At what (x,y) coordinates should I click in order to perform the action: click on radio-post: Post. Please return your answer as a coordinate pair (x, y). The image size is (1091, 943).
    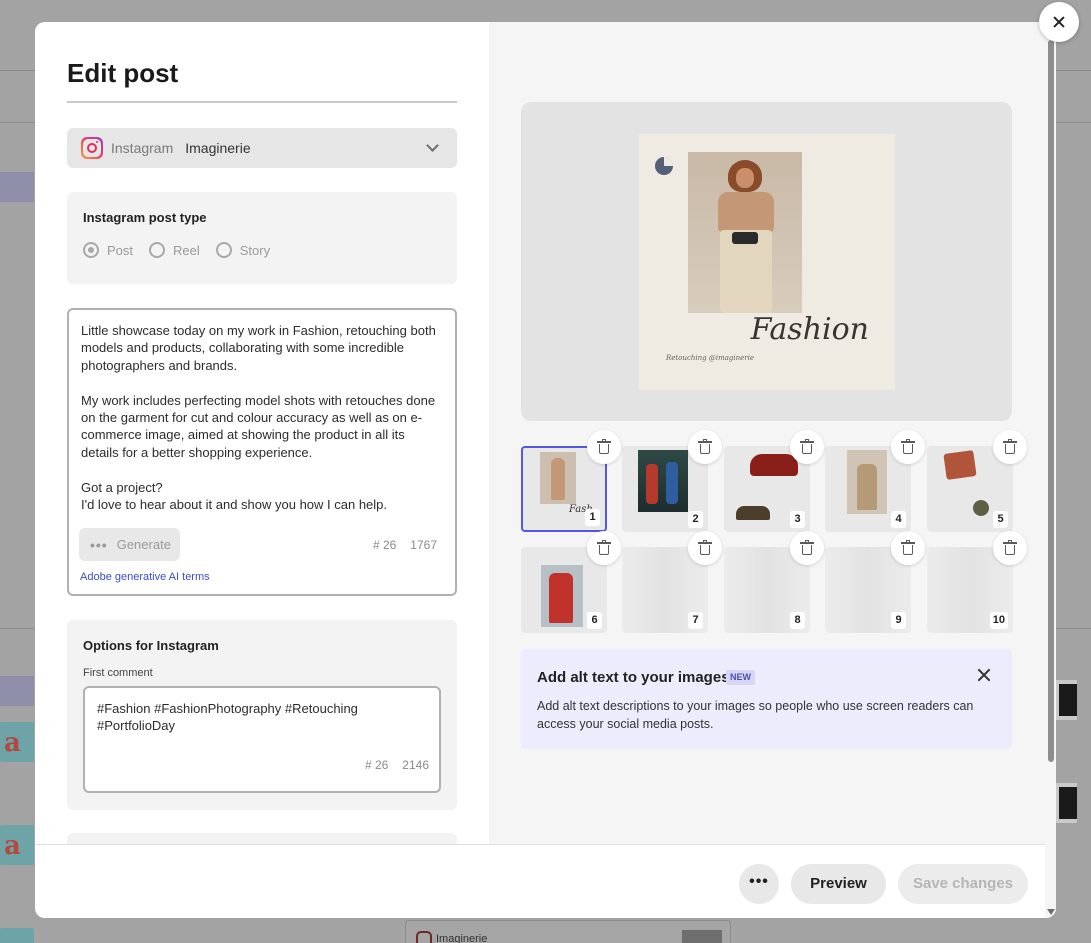
    Looking at the image, I should click on (108, 250).